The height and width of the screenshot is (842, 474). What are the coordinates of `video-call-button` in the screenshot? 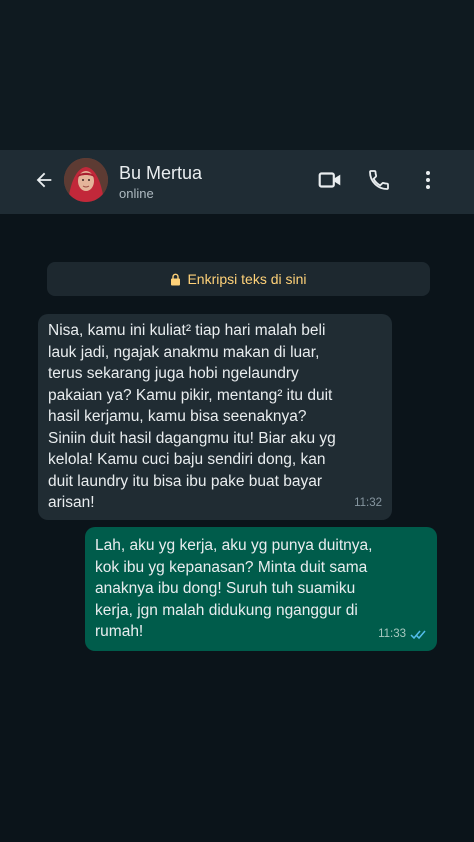 It's located at (330, 182).